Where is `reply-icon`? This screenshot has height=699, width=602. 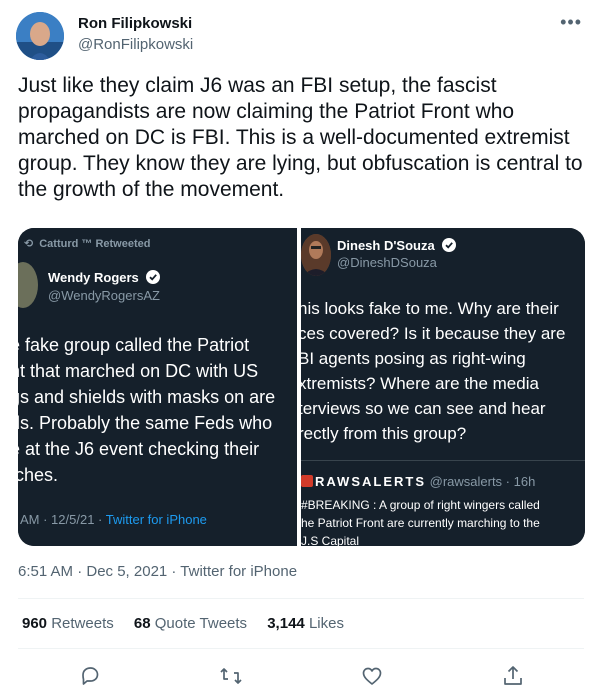 reply-icon is located at coordinates (90, 676).